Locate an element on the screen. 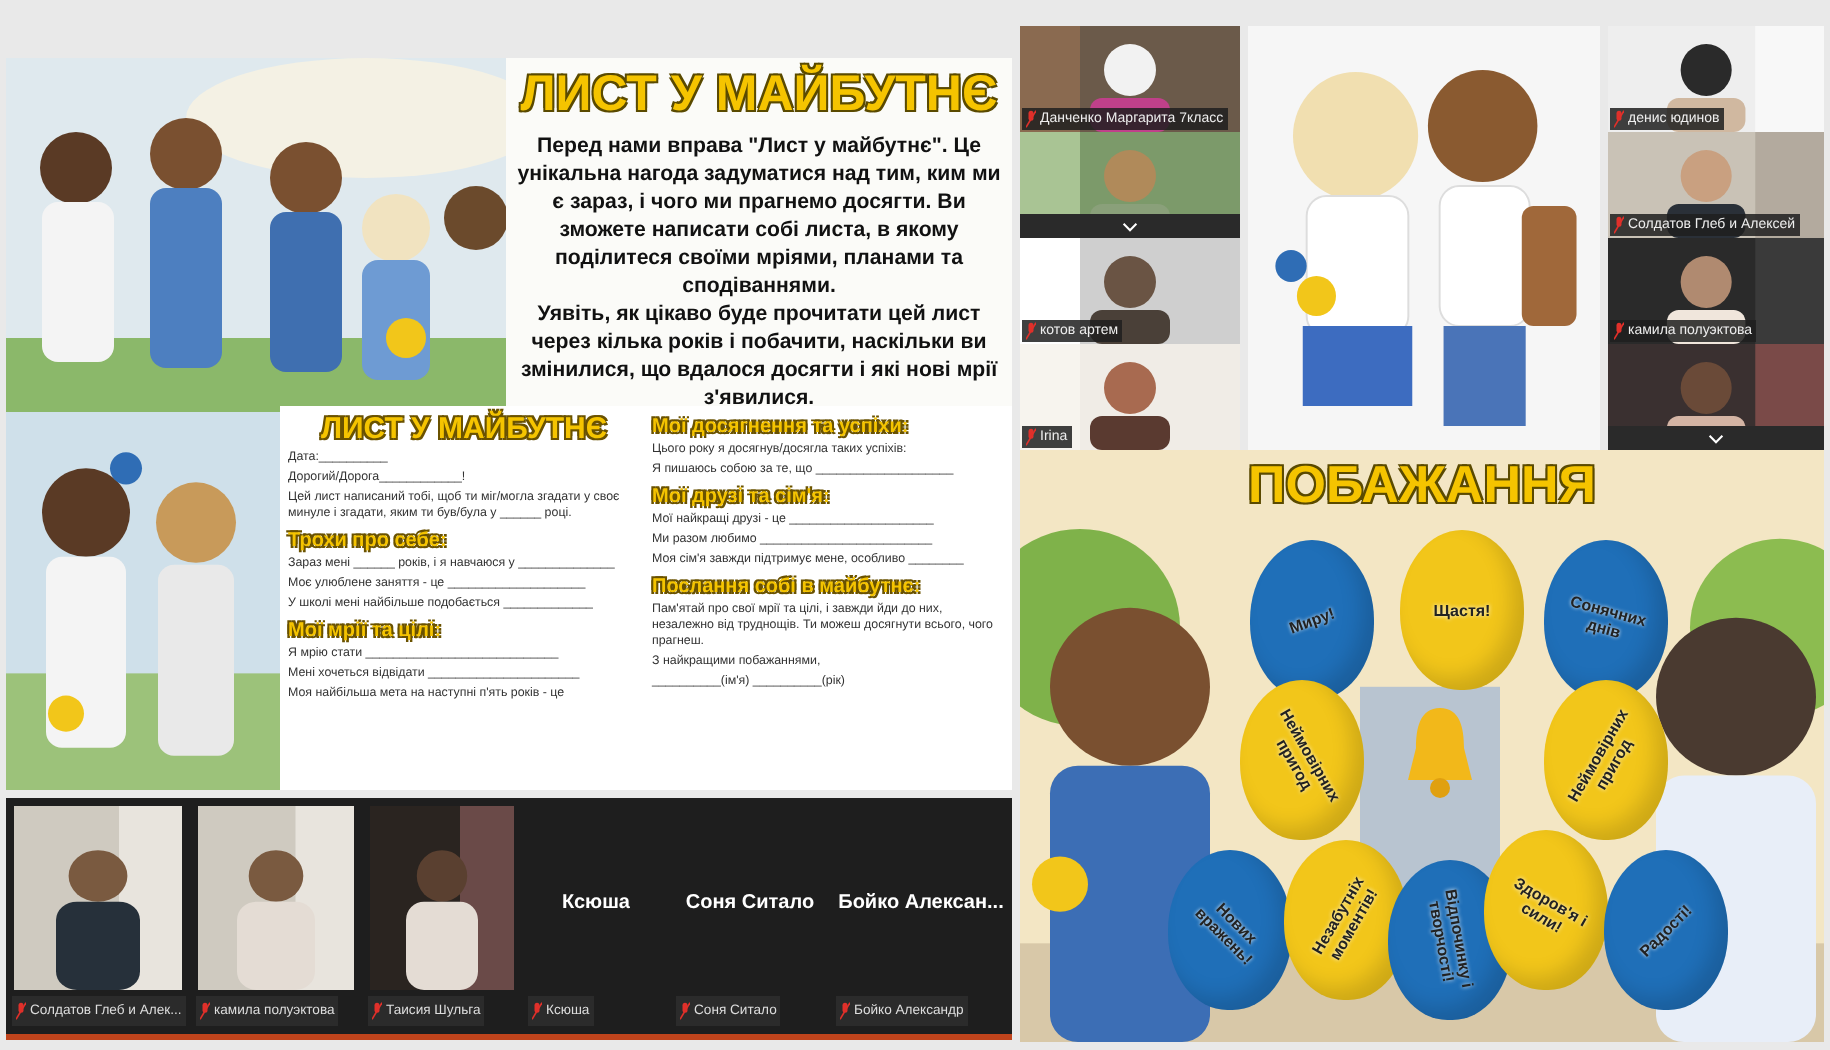 The image size is (1830, 1050). section-heading: Мої друзі та сім'я: is located at coordinates (742, 497).